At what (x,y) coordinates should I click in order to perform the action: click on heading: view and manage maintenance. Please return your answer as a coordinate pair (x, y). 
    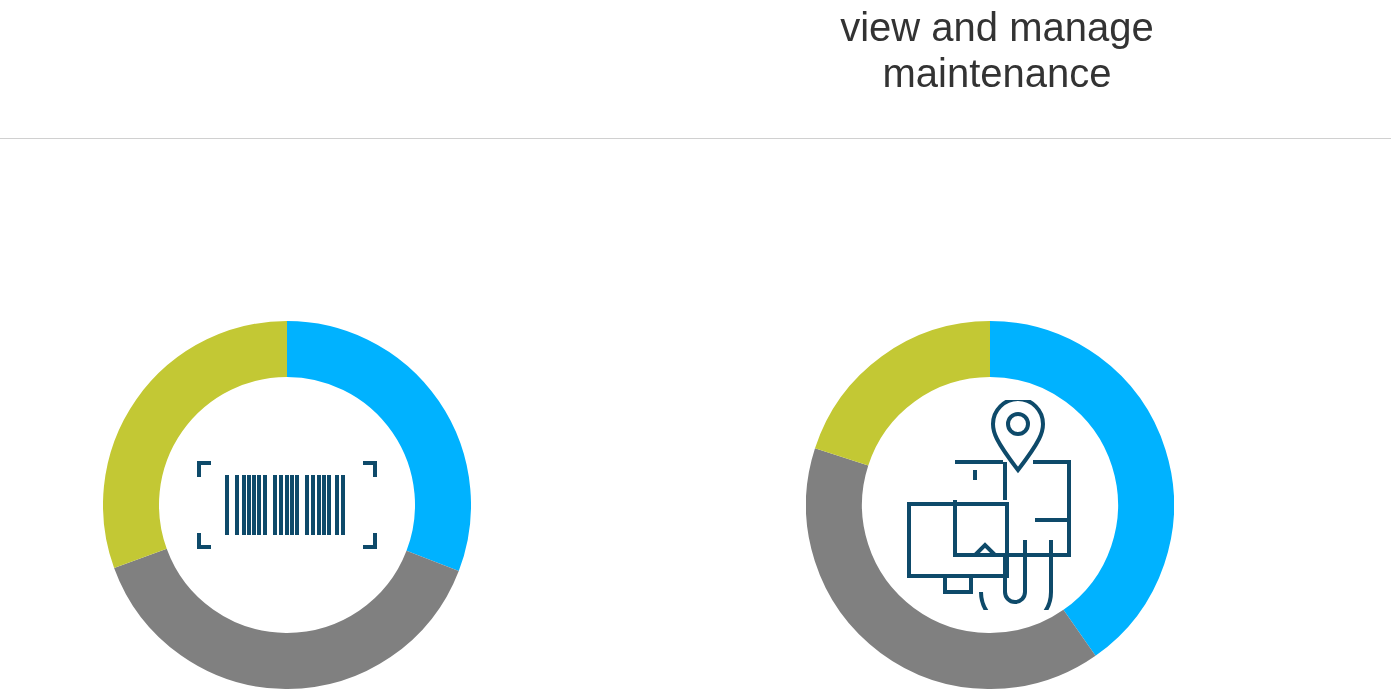
    Looking at the image, I should click on (997, 50).